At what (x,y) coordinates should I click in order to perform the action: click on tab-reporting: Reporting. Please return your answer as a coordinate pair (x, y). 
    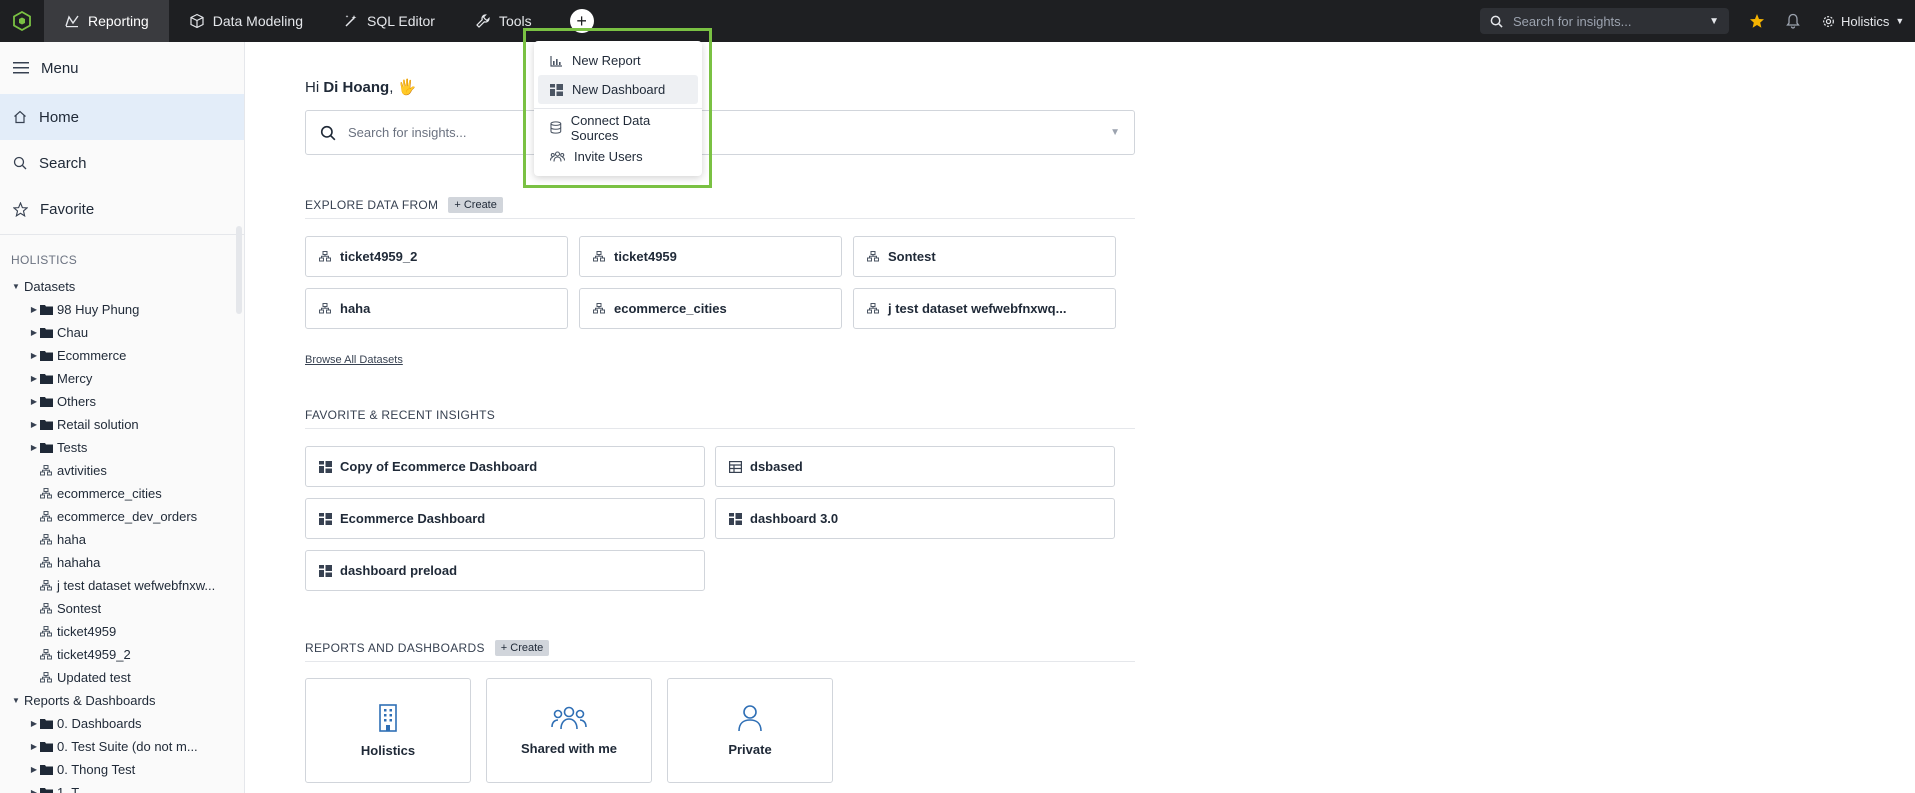
    Looking at the image, I should click on (106, 21).